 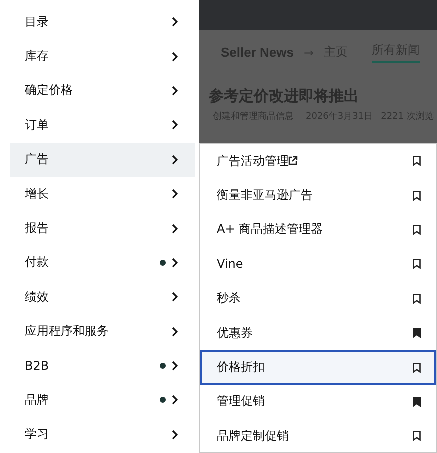 I want to click on menu-item: 学习, so click(x=102, y=435).